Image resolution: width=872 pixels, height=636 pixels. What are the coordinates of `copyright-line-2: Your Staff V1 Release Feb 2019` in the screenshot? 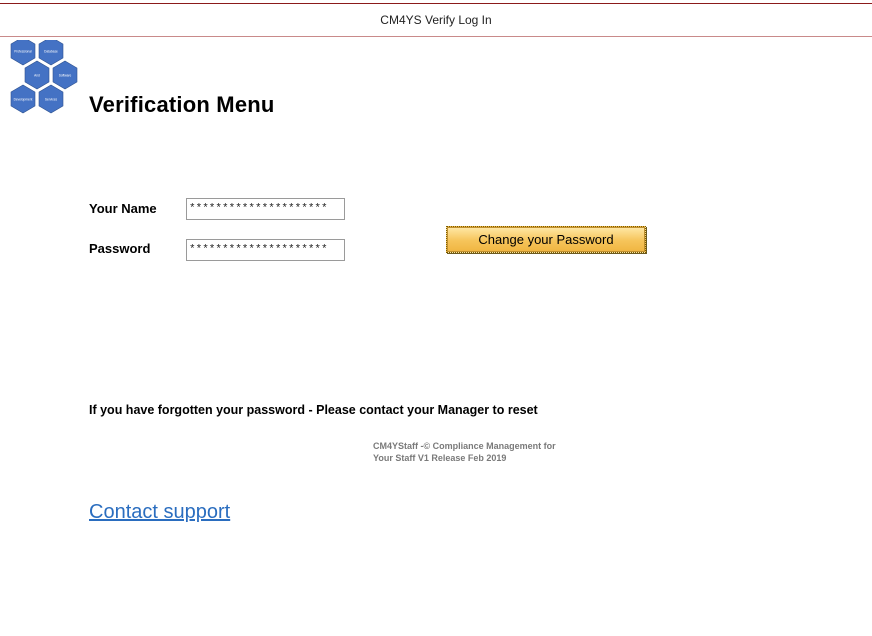 It's located at (440, 458).